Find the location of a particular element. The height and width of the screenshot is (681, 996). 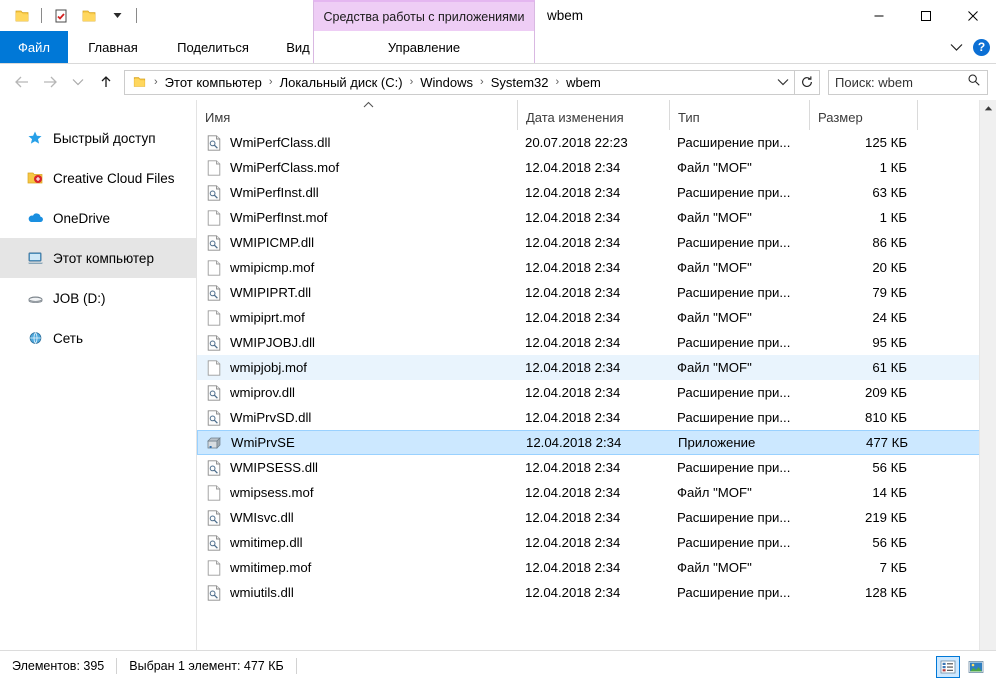

breadcrumb-item-2: Windows is located at coordinates (446, 82).